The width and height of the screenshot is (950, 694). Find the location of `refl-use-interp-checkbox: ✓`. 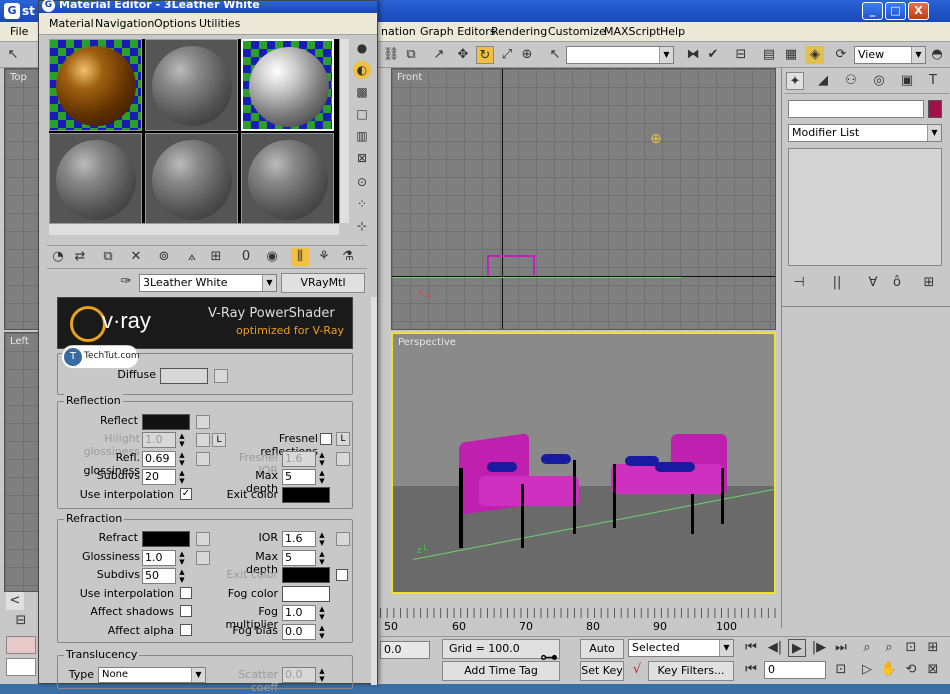

refl-use-interp-checkbox: ✓ is located at coordinates (186, 494).